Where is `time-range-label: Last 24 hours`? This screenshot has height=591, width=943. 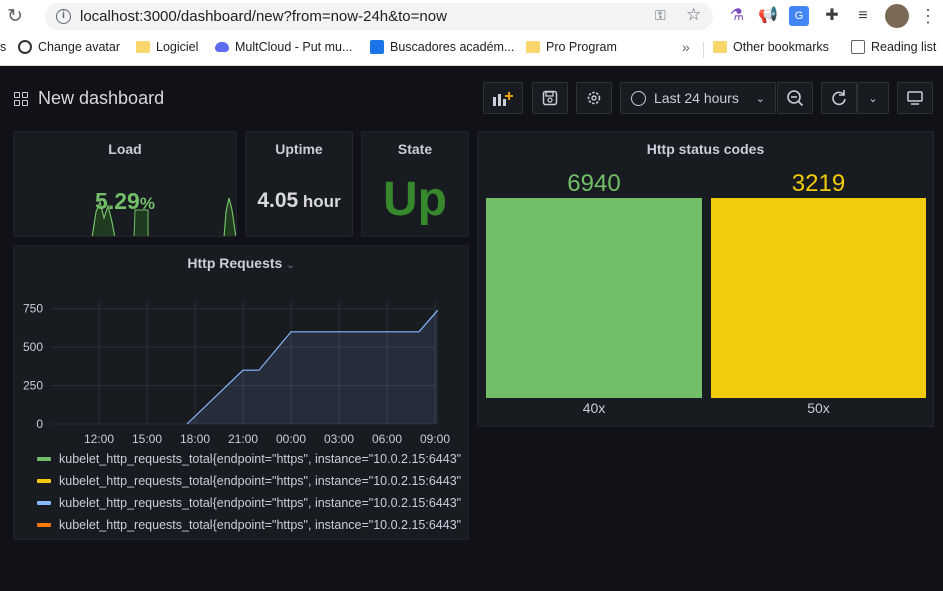 time-range-label: Last 24 hours is located at coordinates (696, 98).